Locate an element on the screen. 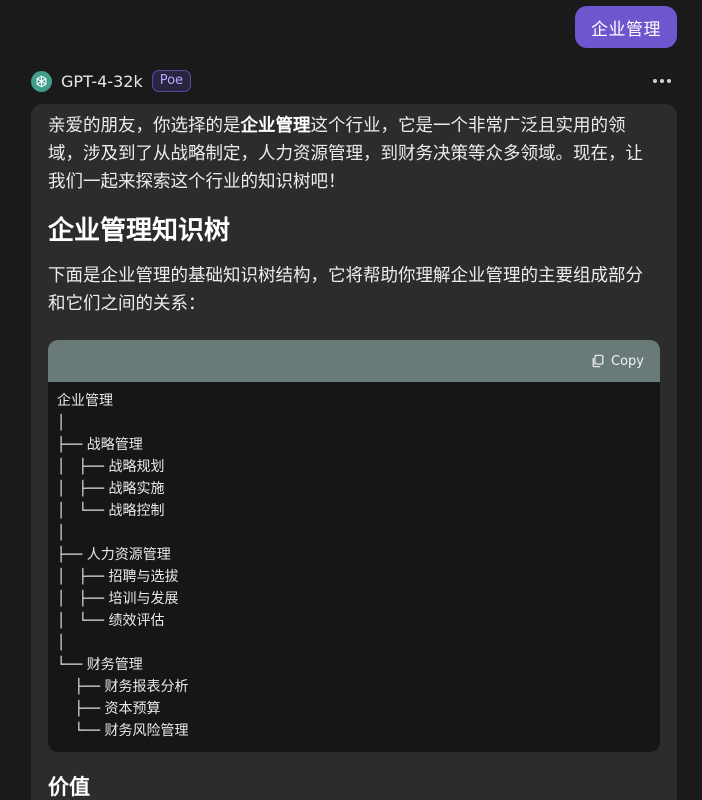 The image size is (702, 800). code-line: ├── 人力资源管理 is located at coordinates (114, 555).